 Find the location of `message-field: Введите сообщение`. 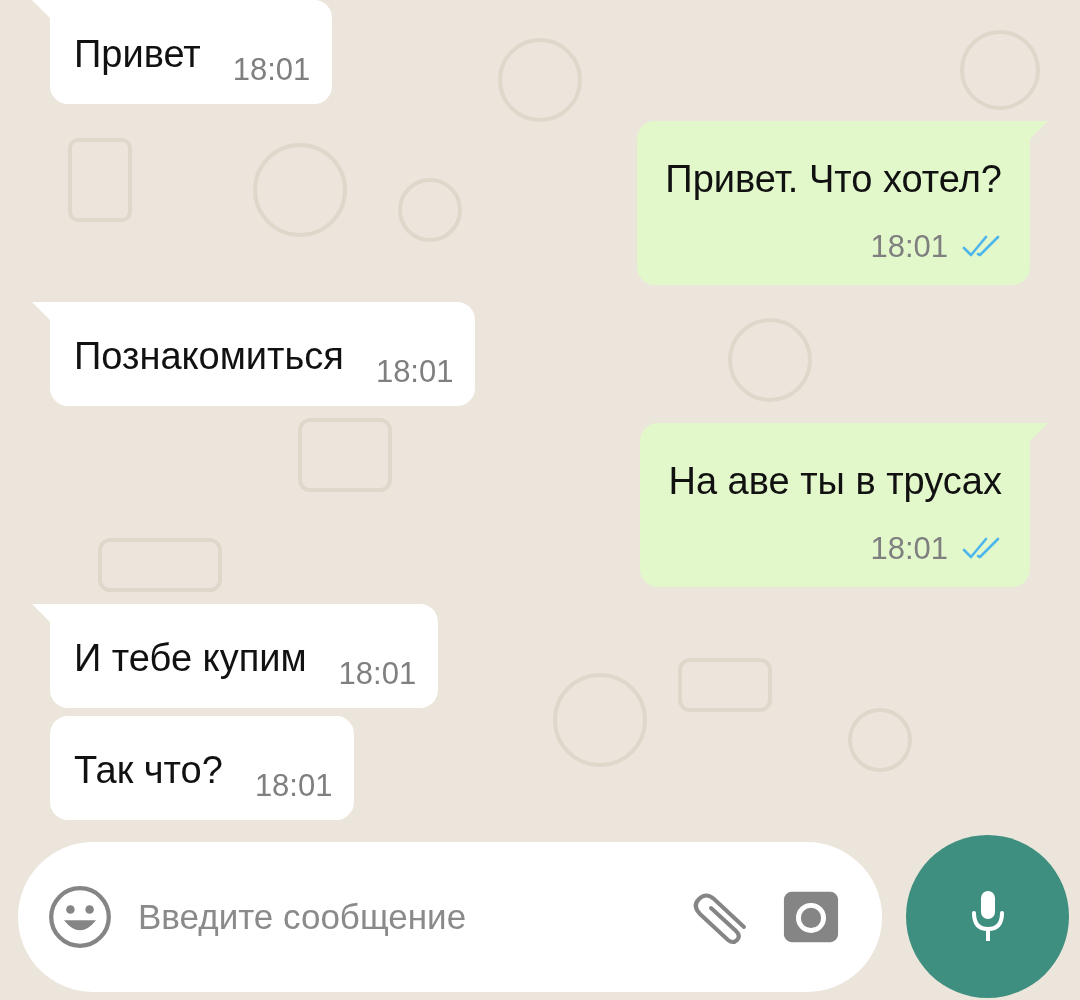

message-field: Введите сообщение is located at coordinates (399, 916).